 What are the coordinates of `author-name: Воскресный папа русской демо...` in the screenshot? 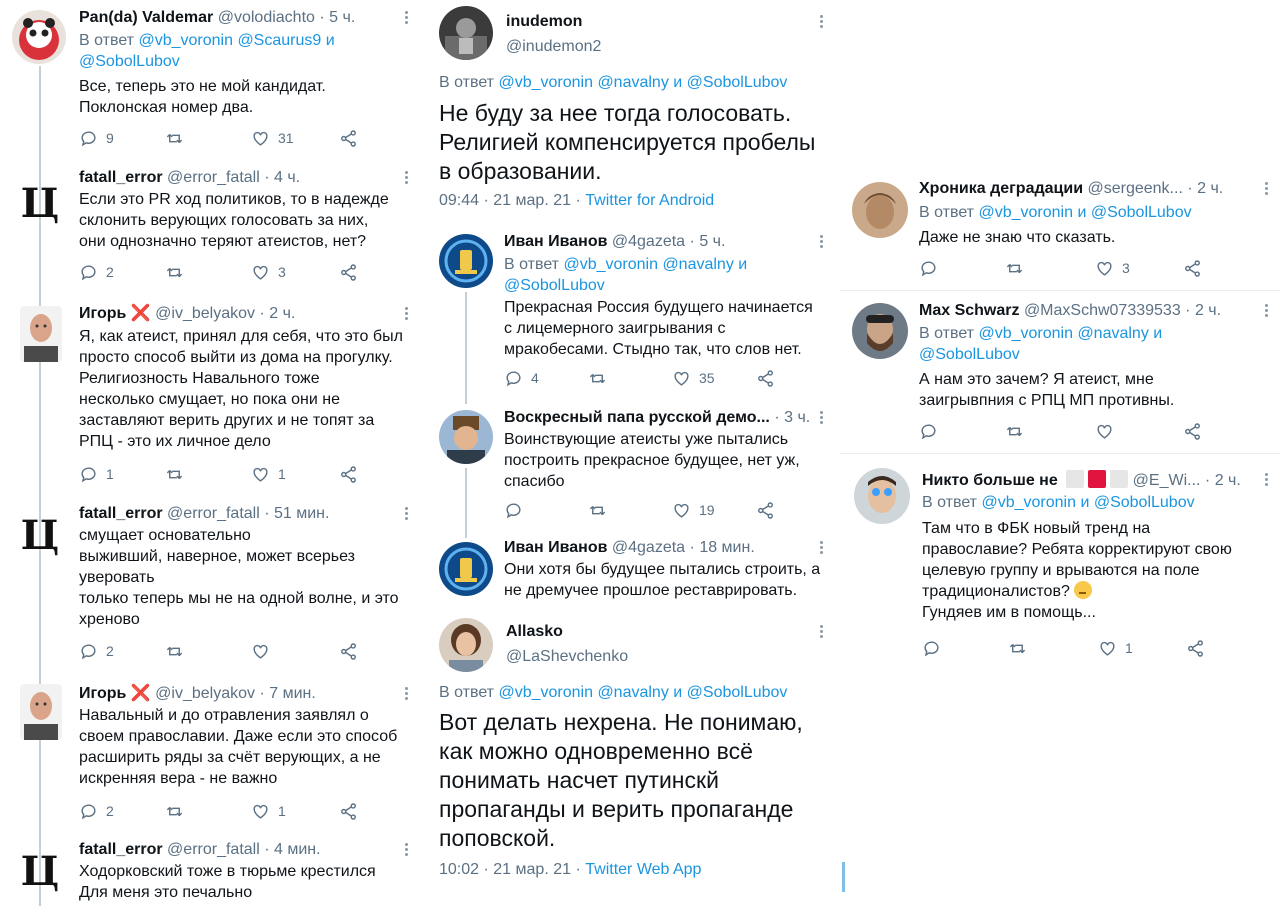 It's located at (637, 417).